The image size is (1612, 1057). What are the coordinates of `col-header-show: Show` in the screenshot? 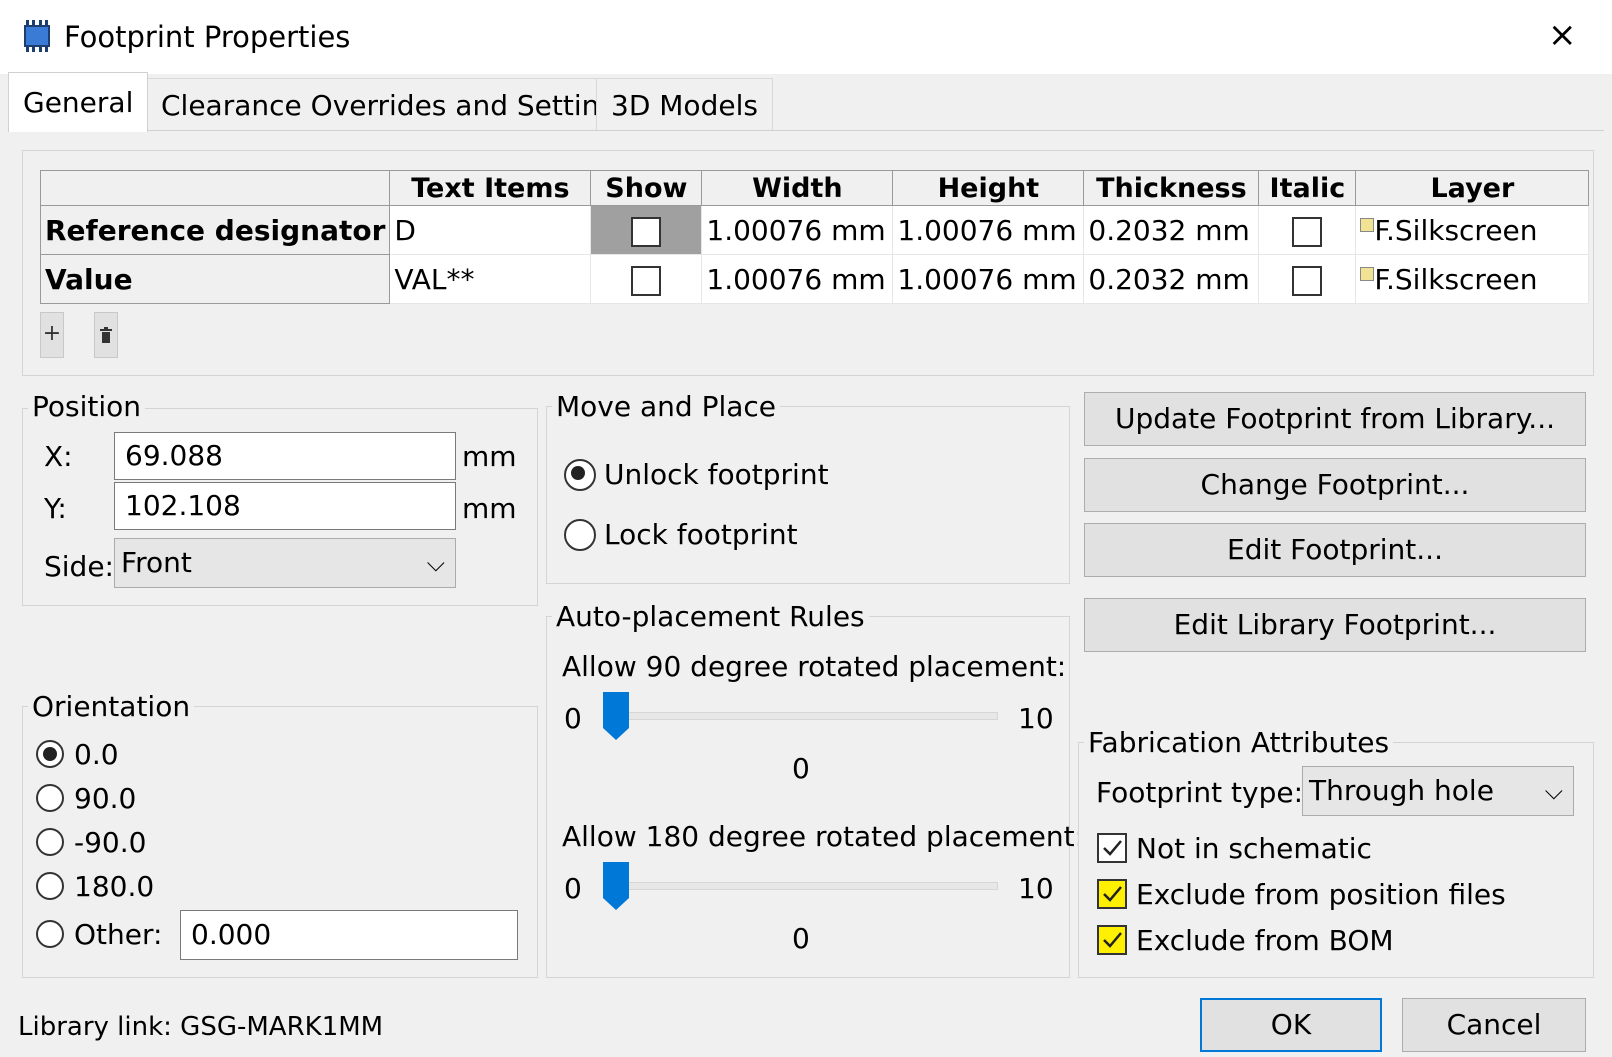 It's located at (646, 188).